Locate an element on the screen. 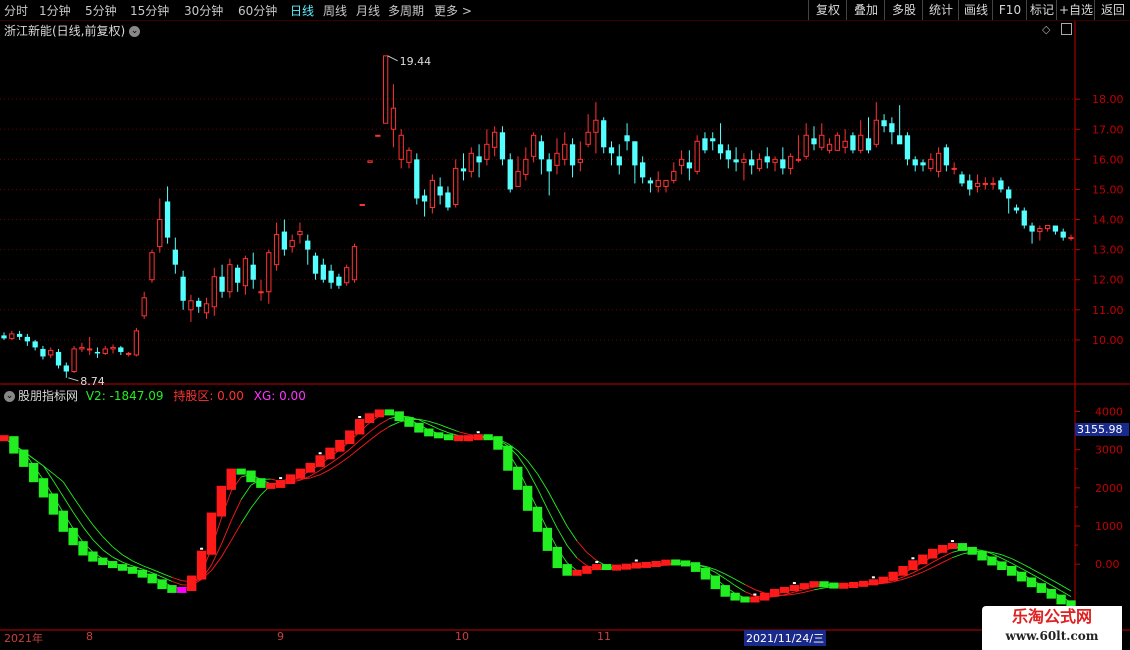 The image size is (1130, 650). diamond-icon: ◇ is located at coordinates (1046, 29).